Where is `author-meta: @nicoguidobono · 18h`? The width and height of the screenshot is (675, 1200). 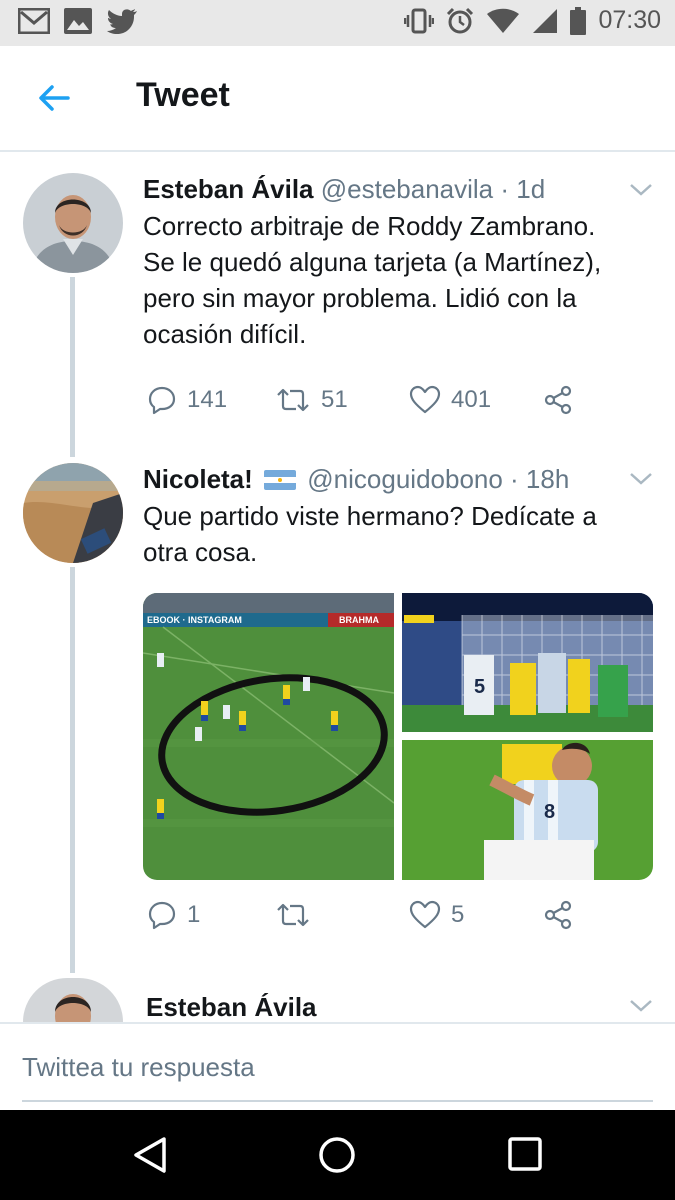 author-meta: @nicoguidobono · 18h is located at coordinates (438, 479).